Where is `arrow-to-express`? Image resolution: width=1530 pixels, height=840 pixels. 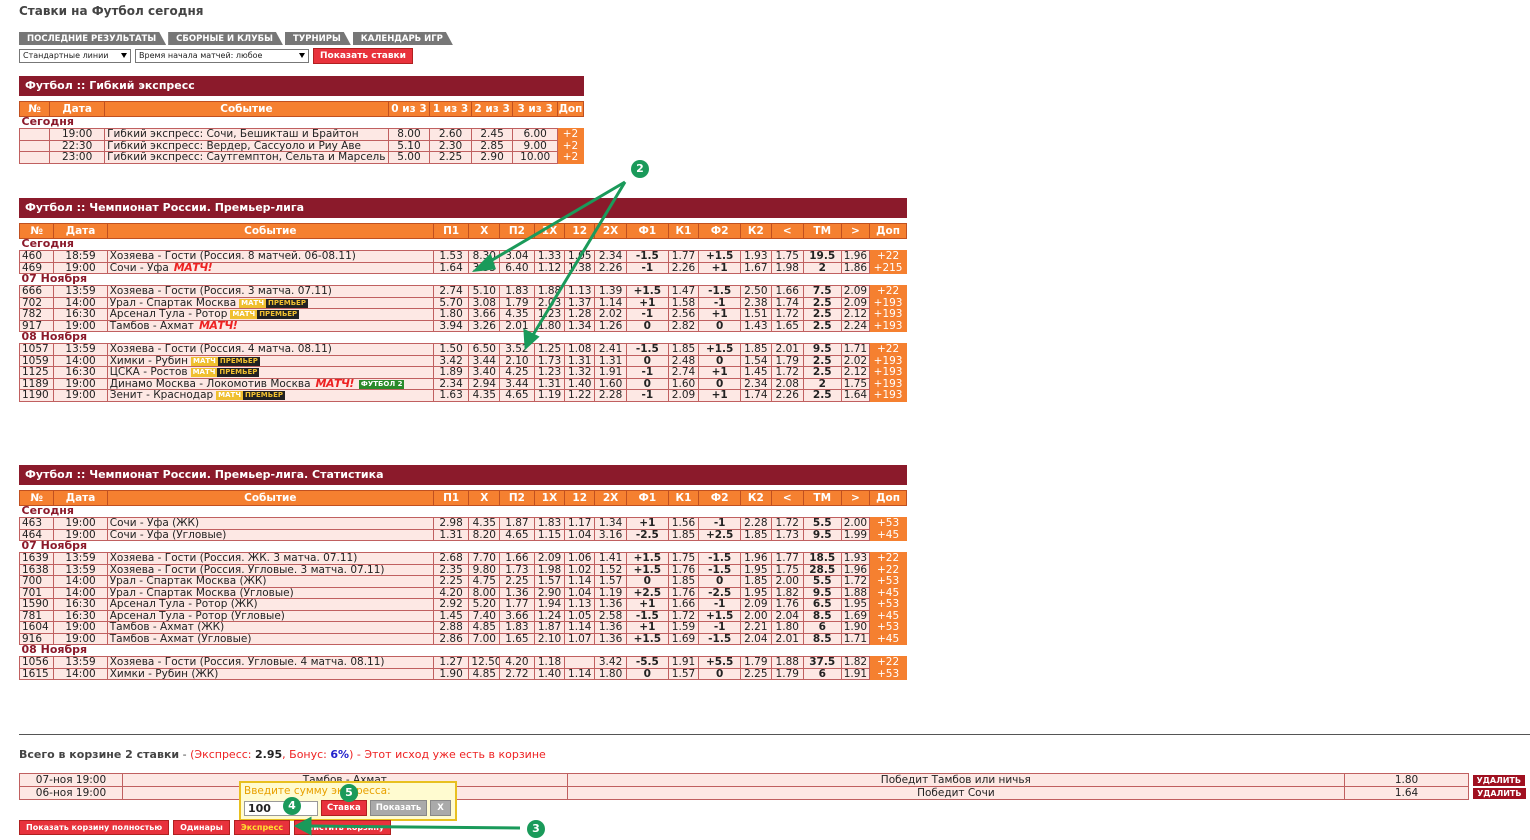
arrow-to-express is located at coordinates (412, 827).